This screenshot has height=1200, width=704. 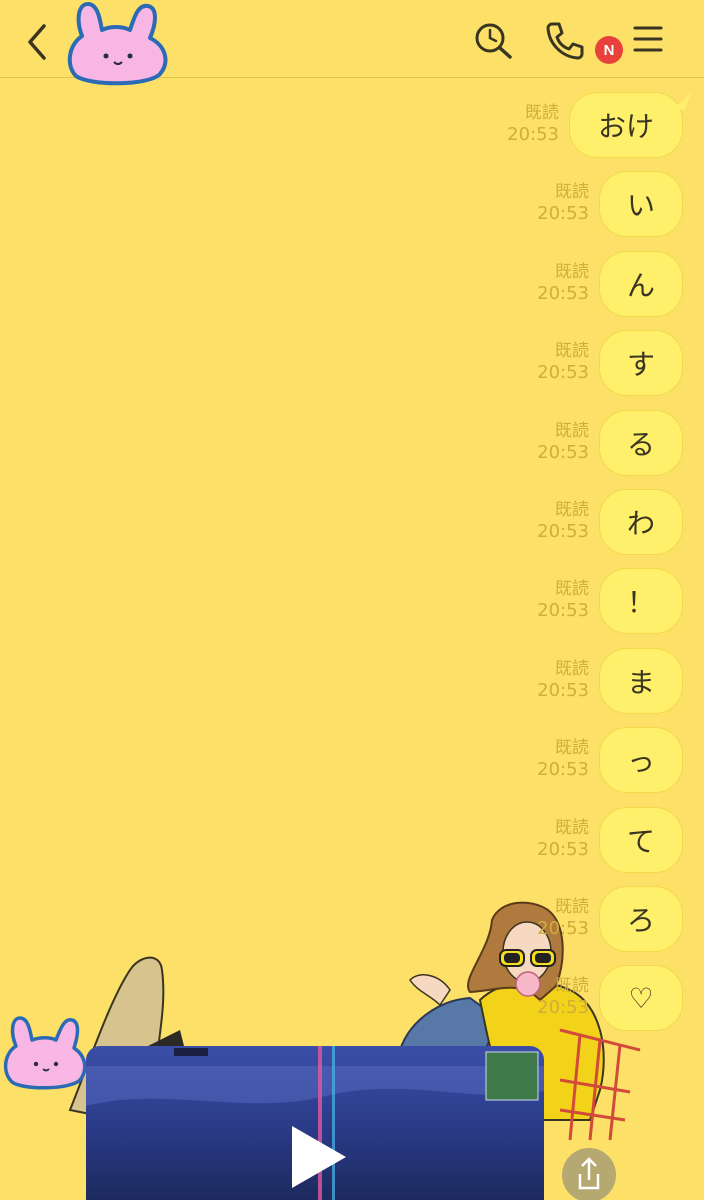 What do you see at coordinates (318, 1157) in the screenshot?
I see `play-icon` at bounding box center [318, 1157].